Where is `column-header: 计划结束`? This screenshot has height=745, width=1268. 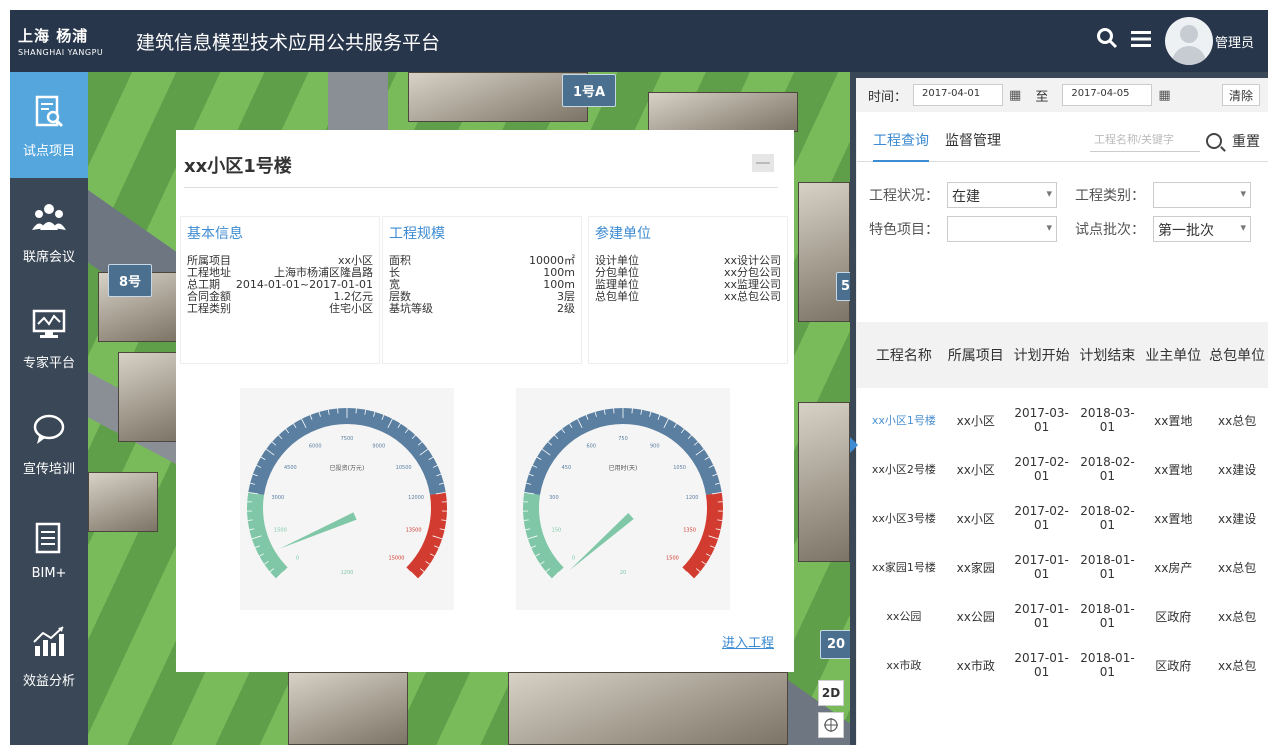 column-header: 计划结束 is located at coordinates (1108, 355).